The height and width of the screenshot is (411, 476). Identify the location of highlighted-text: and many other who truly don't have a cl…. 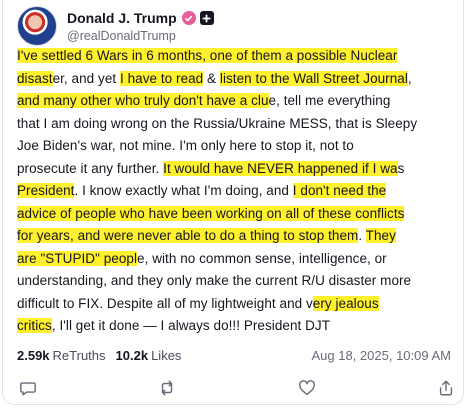
(143, 100).